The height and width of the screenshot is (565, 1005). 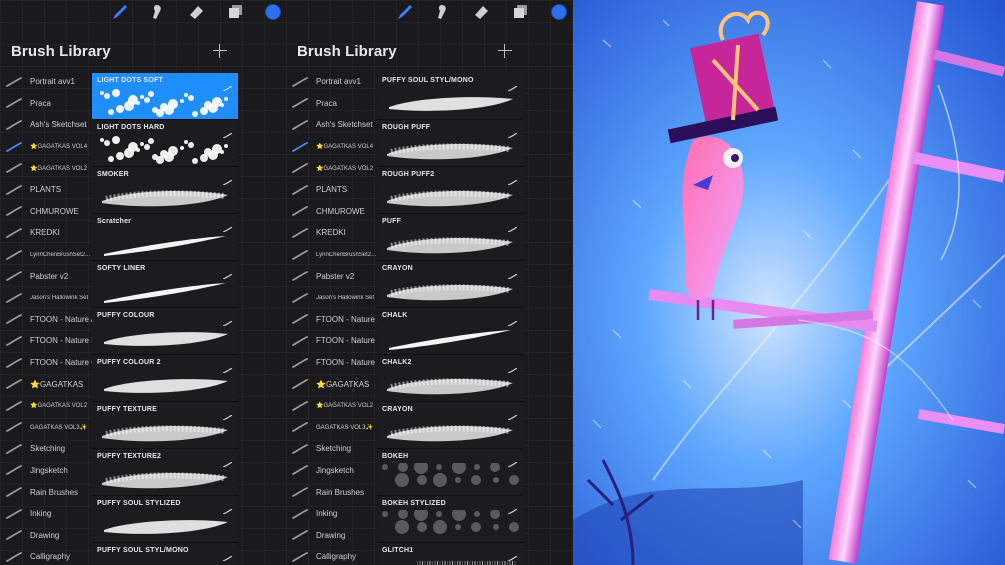 What do you see at coordinates (450, 554) in the screenshot?
I see `brush-item-glitch1: GLITCH1` at bounding box center [450, 554].